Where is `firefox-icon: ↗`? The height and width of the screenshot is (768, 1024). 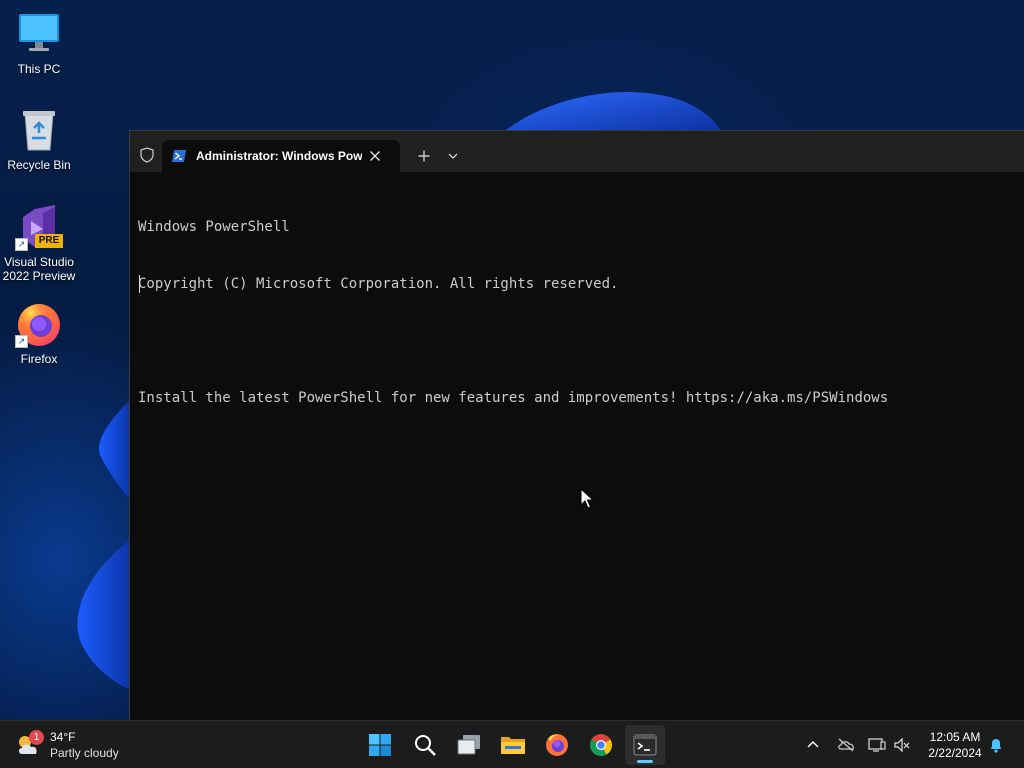 firefox-icon: ↗ is located at coordinates (39, 324).